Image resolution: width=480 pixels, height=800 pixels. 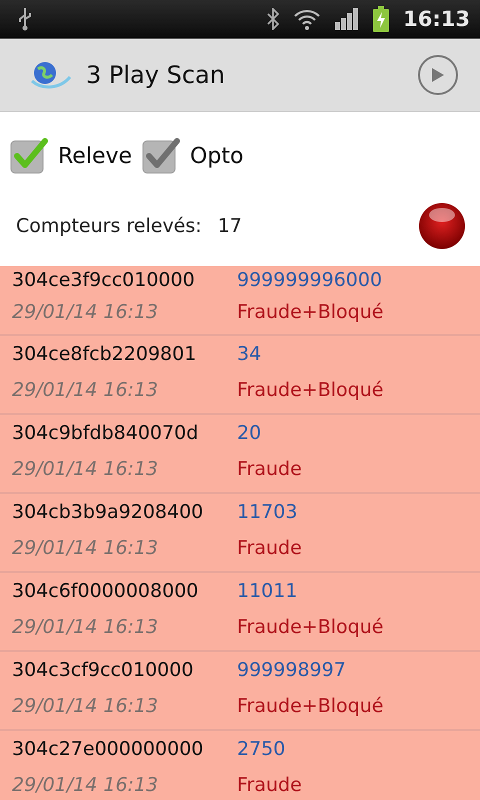 What do you see at coordinates (51, 75) in the screenshot?
I see `globe-icon` at bounding box center [51, 75].